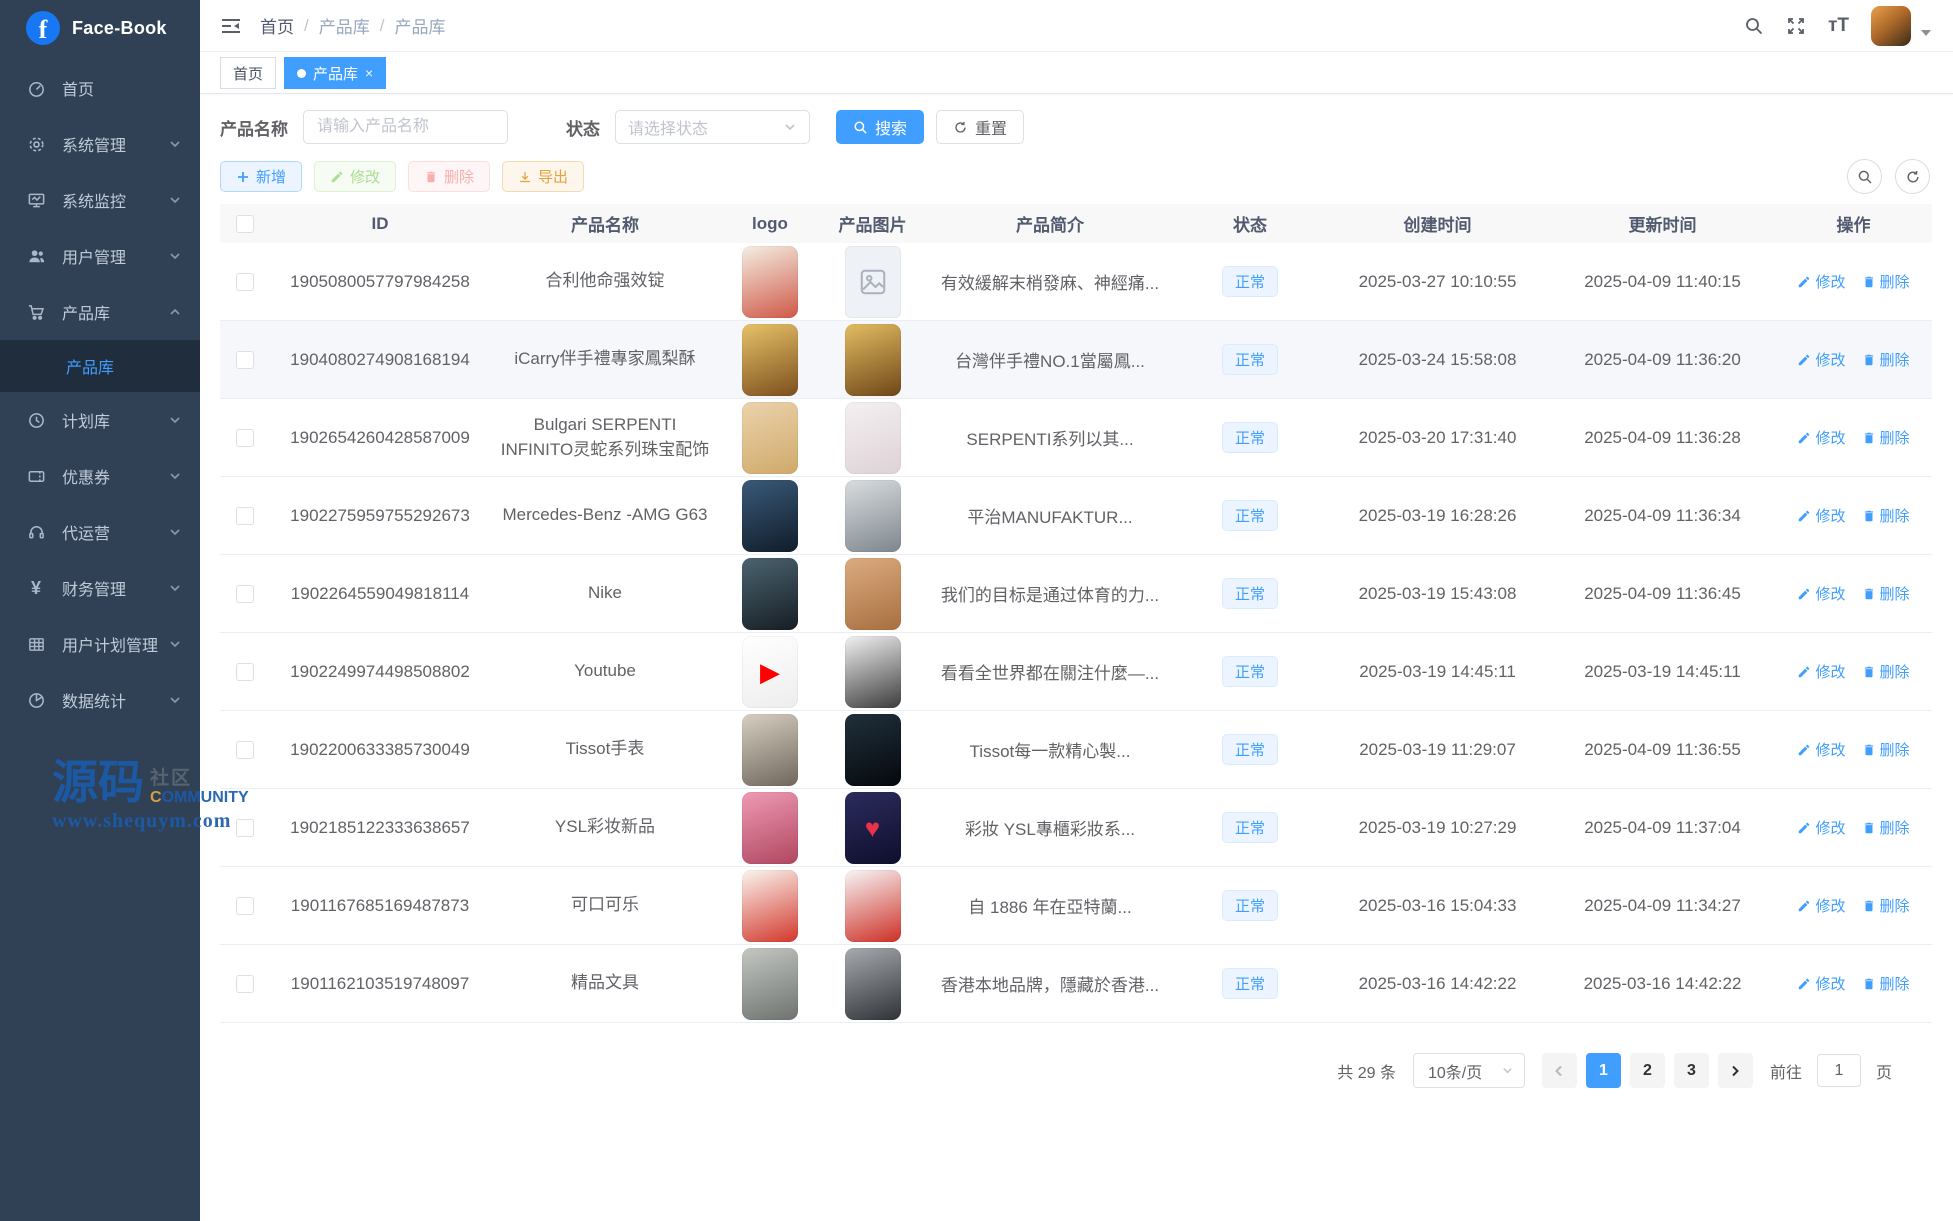 Image resolution: width=1953 pixels, height=1221 pixels. Describe the element at coordinates (175, 312) in the screenshot. I see `chevron-up-icon` at that location.